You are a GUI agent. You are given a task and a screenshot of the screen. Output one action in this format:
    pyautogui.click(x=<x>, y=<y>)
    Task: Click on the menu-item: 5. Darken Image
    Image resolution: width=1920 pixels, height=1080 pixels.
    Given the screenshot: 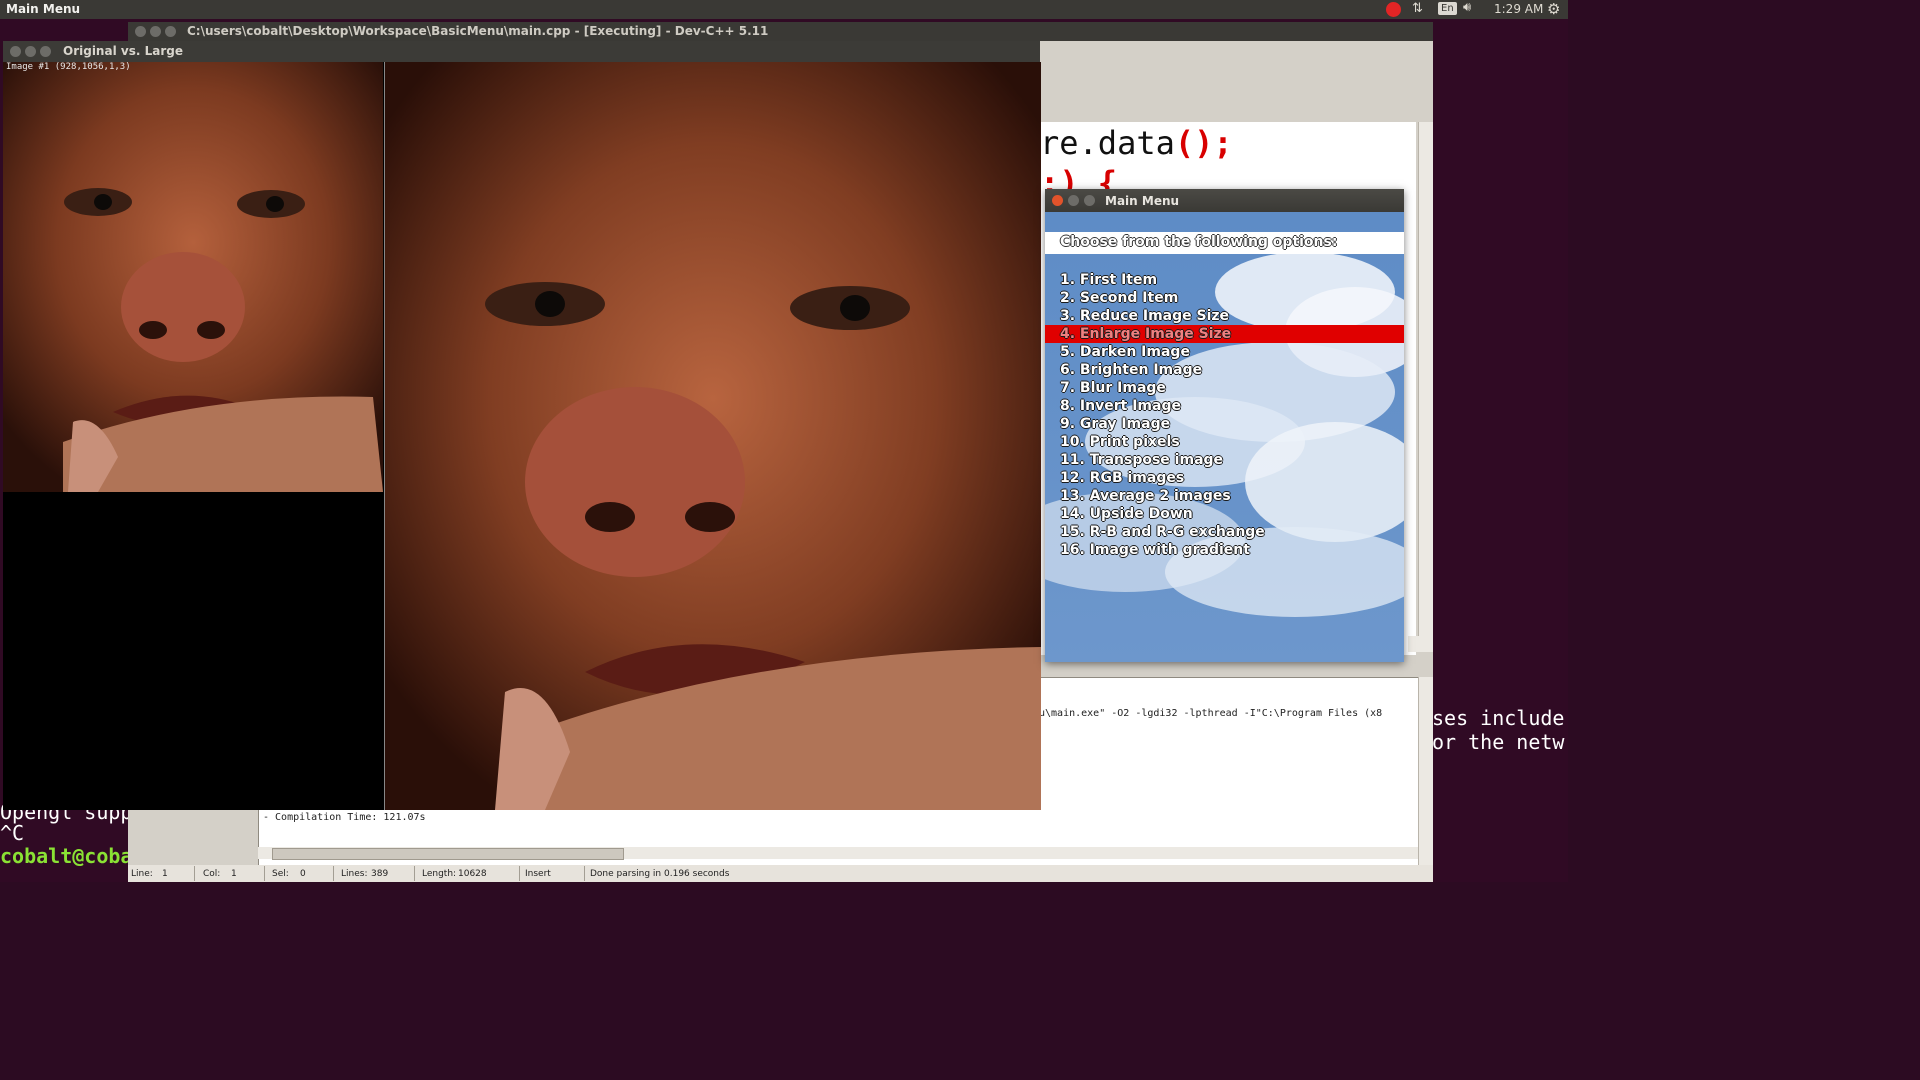 What is the action you would take?
    pyautogui.click(x=1125, y=352)
    